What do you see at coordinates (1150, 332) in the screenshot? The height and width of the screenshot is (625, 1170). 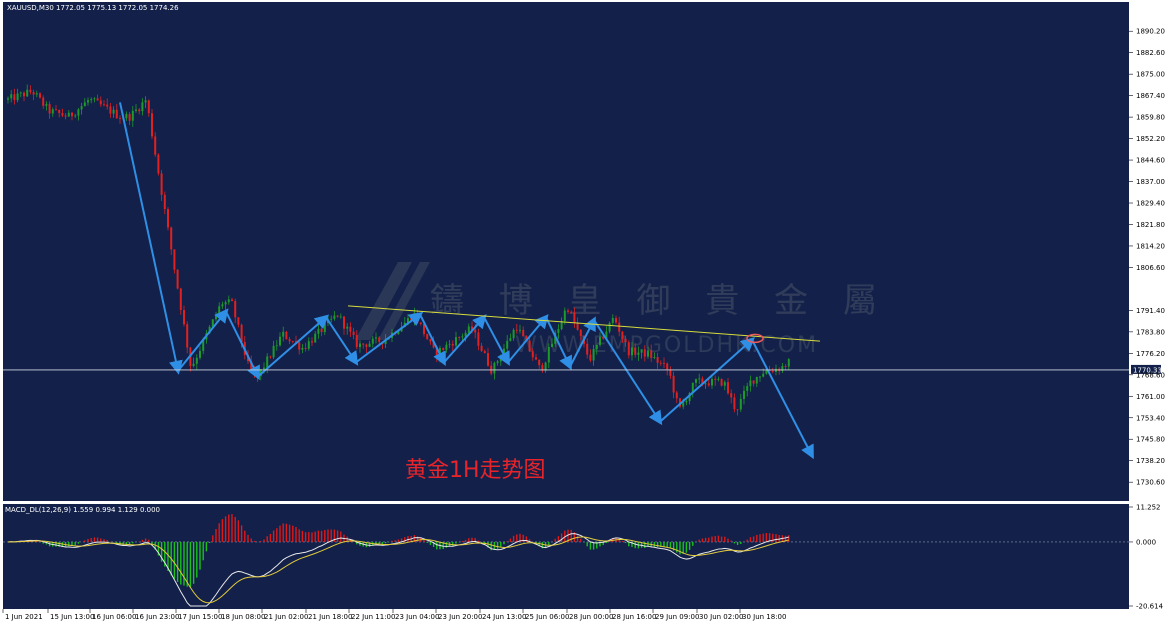 I see `y-tick-label: 1783.80` at bounding box center [1150, 332].